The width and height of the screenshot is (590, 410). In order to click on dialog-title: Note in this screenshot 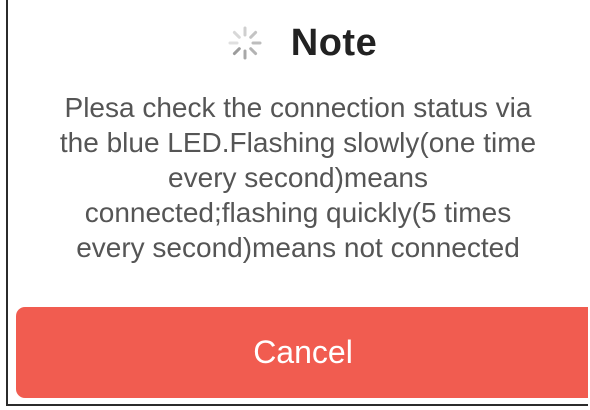, I will do `click(334, 42)`.